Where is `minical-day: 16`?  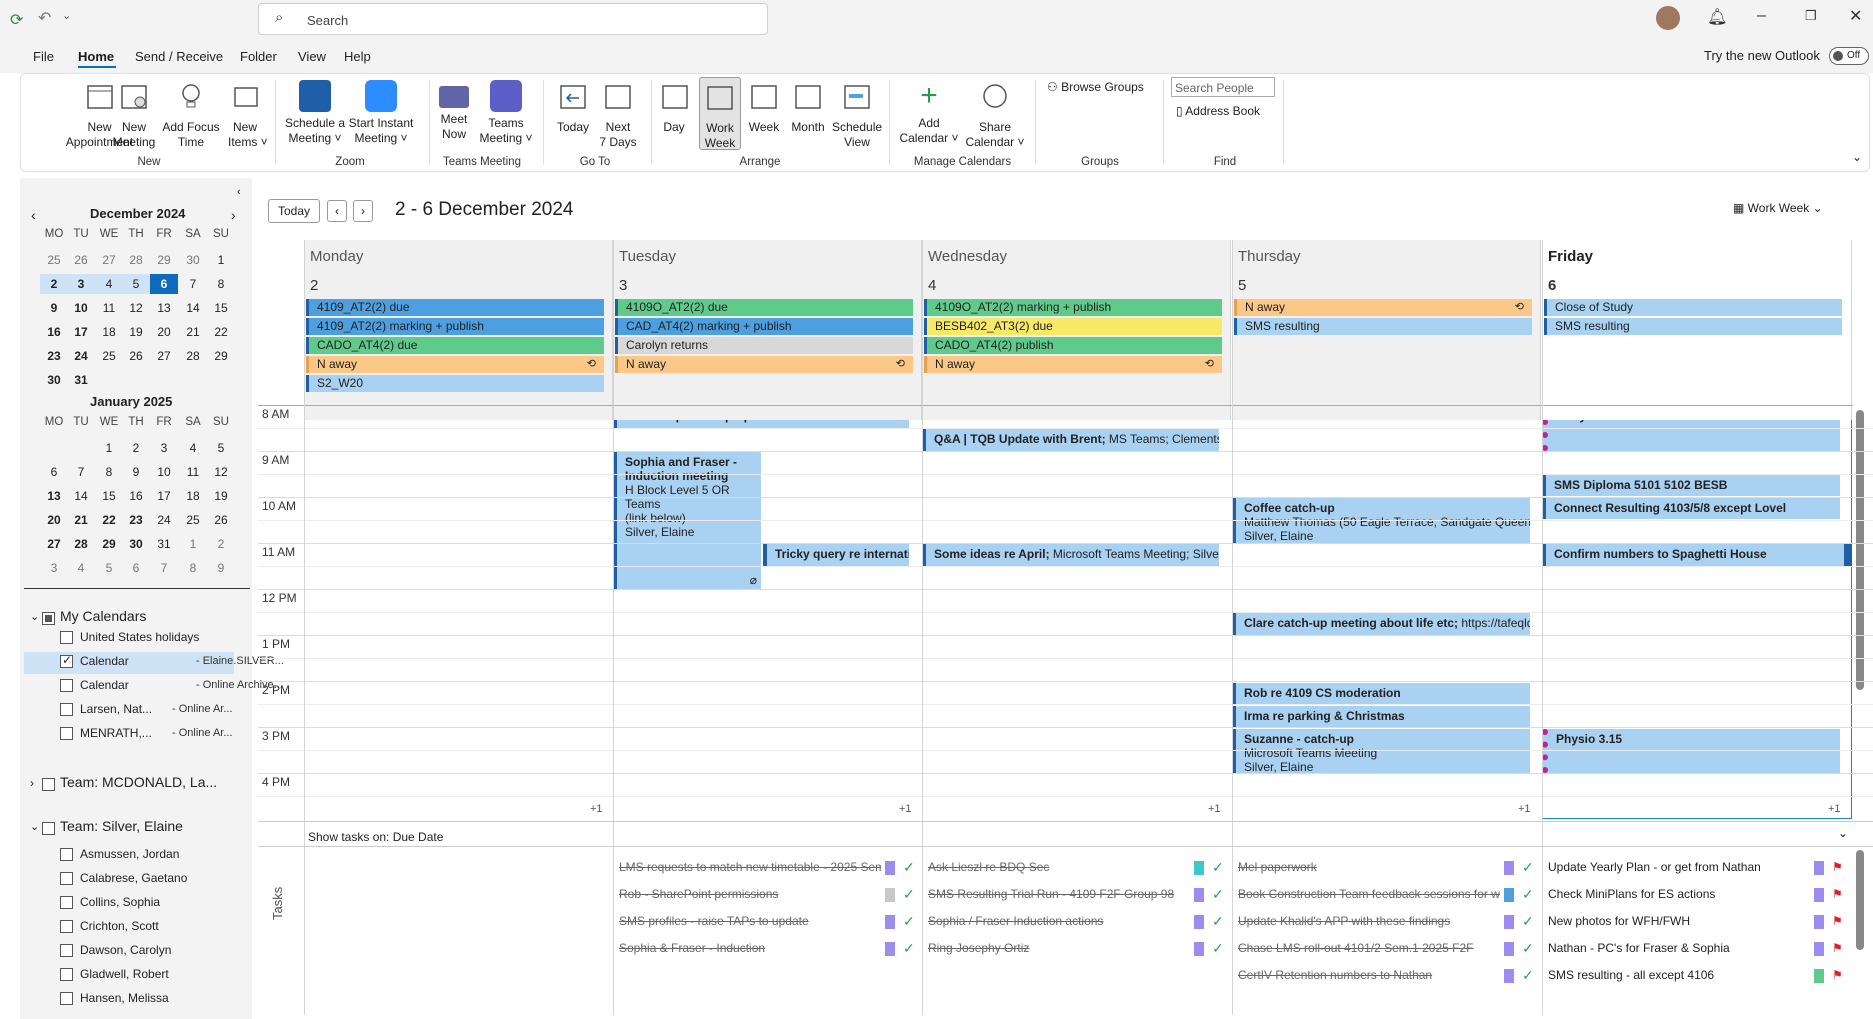 minical-day: 16 is located at coordinates (54, 332).